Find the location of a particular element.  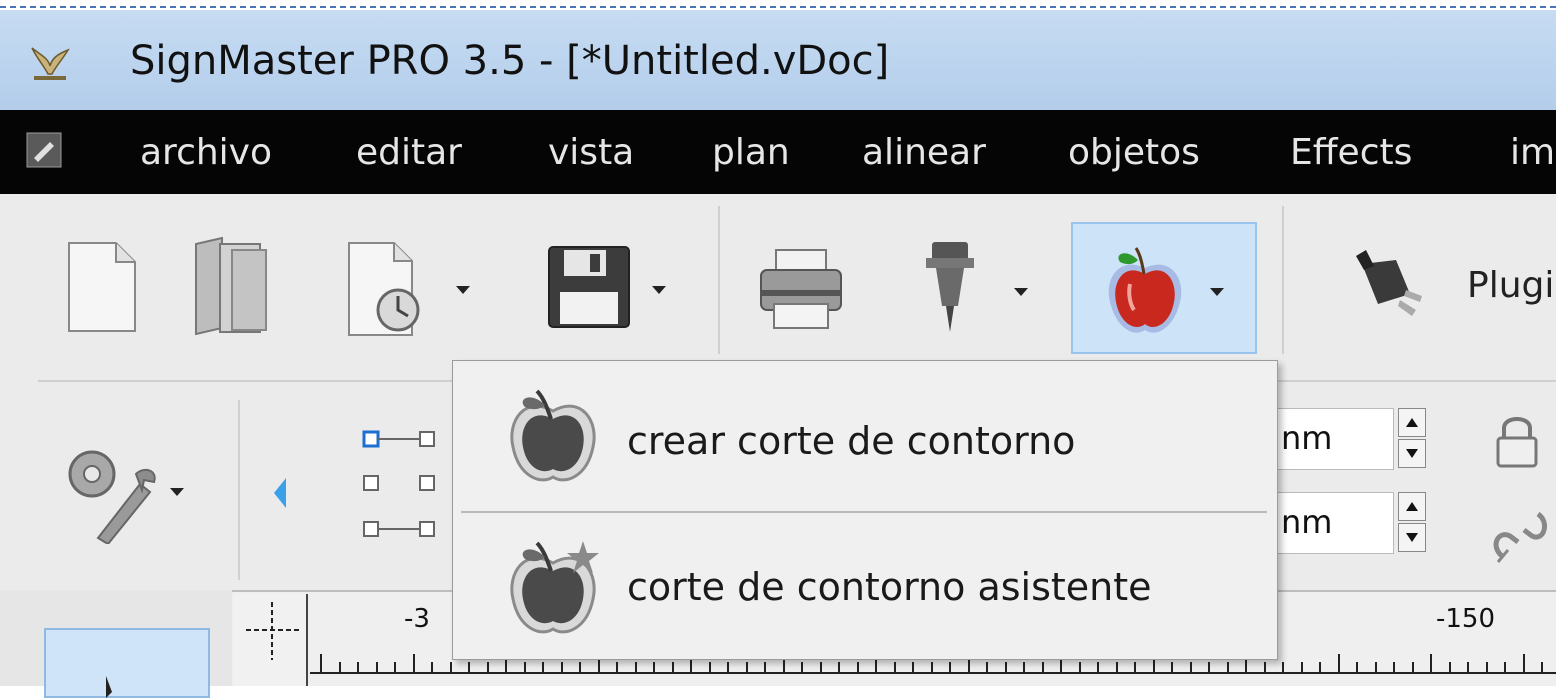

menu-editar: editar is located at coordinates (409, 152).